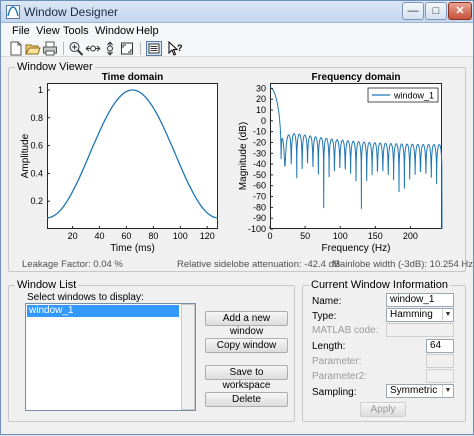 The width and height of the screenshot is (474, 436). What do you see at coordinates (440, 346) in the screenshot?
I see `length-field: 64` at bounding box center [440, 346].